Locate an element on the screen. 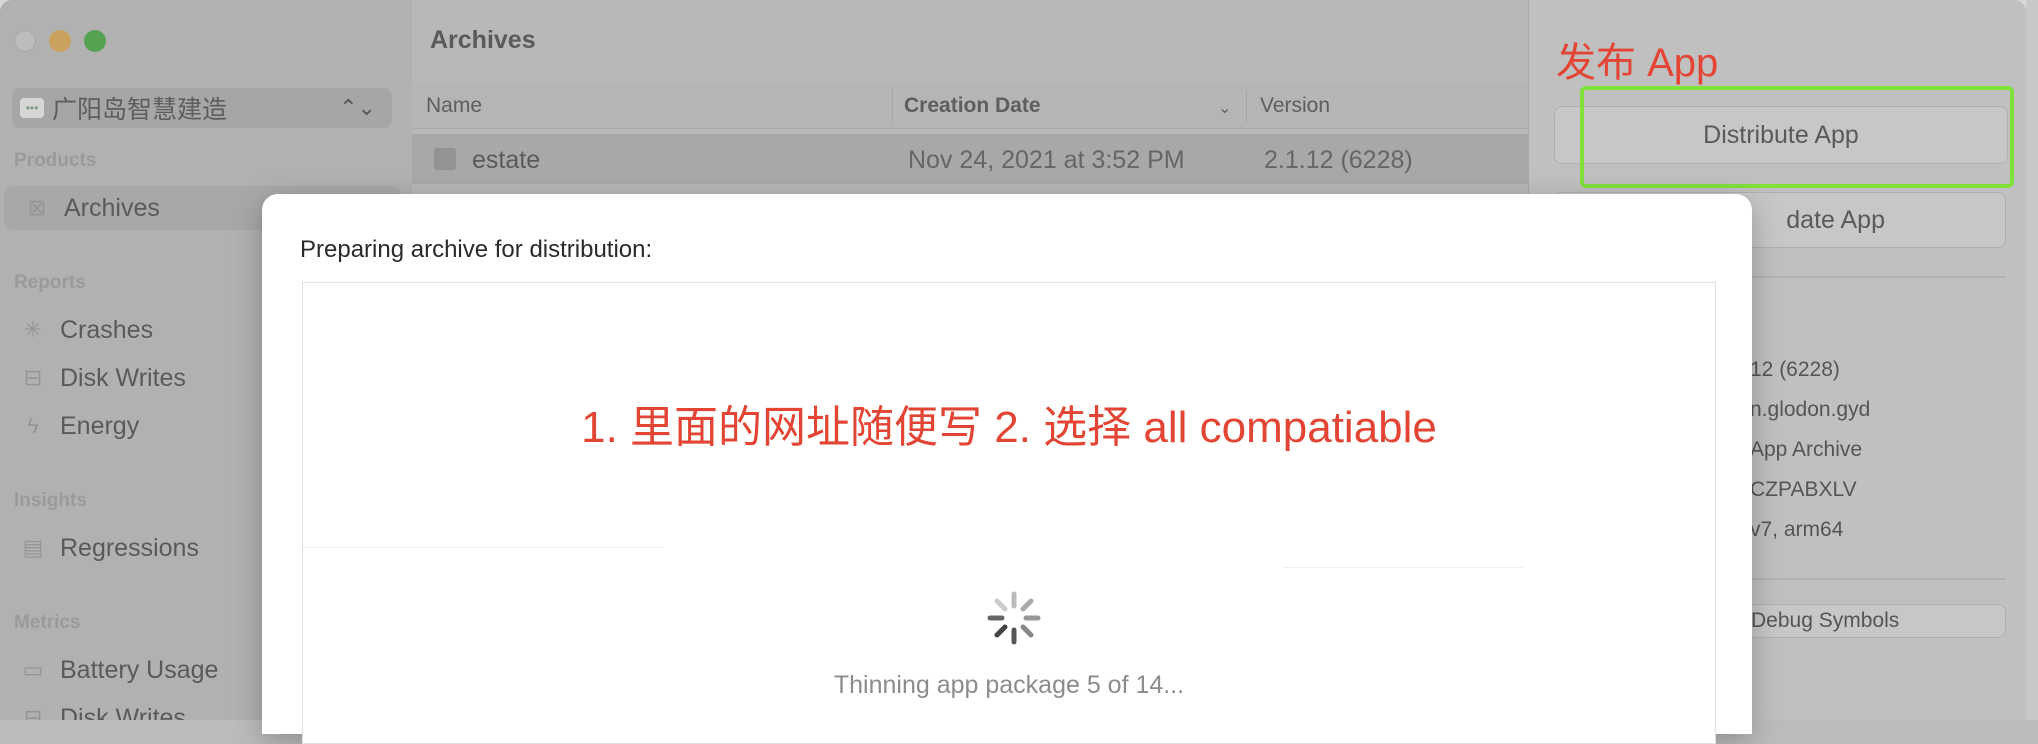  sheet-title: Preparing archive for distribution: is located at coordinates (476, 249).